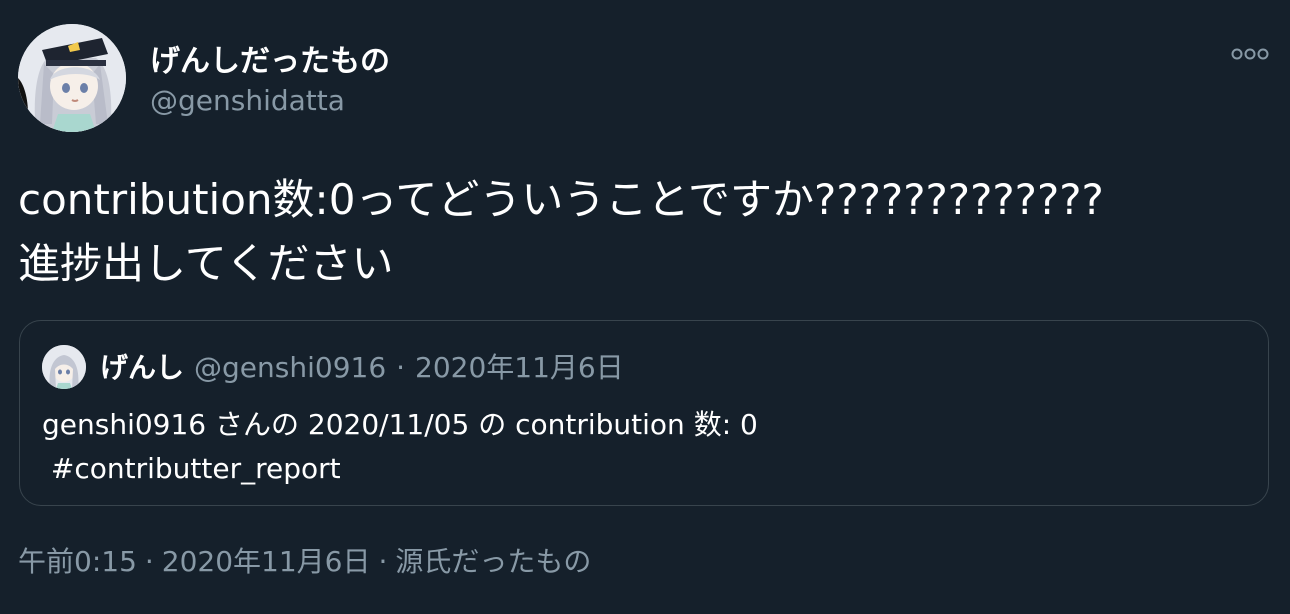 This screenshot has width=1290, height=614. Describe the element at coordinates (519, 367) in the screenshot. I see `quoted-tweet-date: 2020年11月6日` at that location.